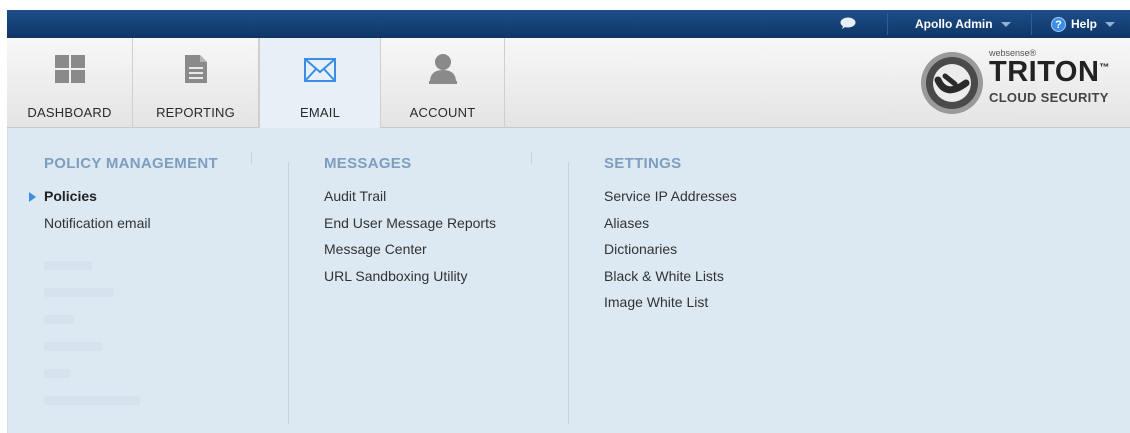 The height and width of the screenshot is (433, 1130). I want to click on menu-item-audit-trail: Audit Trail, so click(410, 196).